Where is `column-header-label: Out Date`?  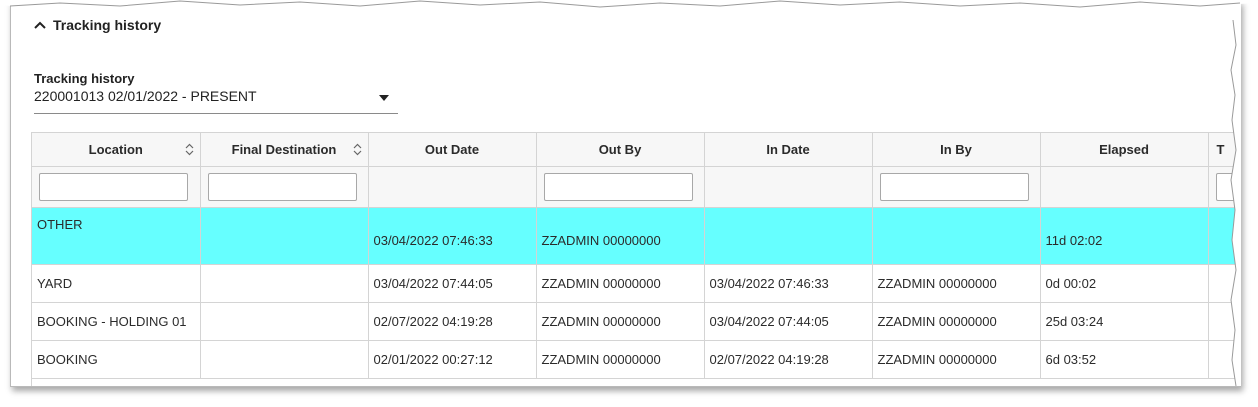 column-header-label: Out Date is located at coordinates (452, 149).